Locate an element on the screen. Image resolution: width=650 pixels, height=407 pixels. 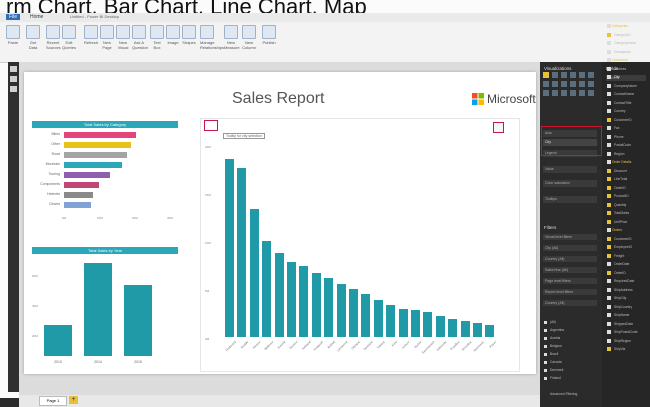
field-table: Orders is located at coordinates (627, 230).